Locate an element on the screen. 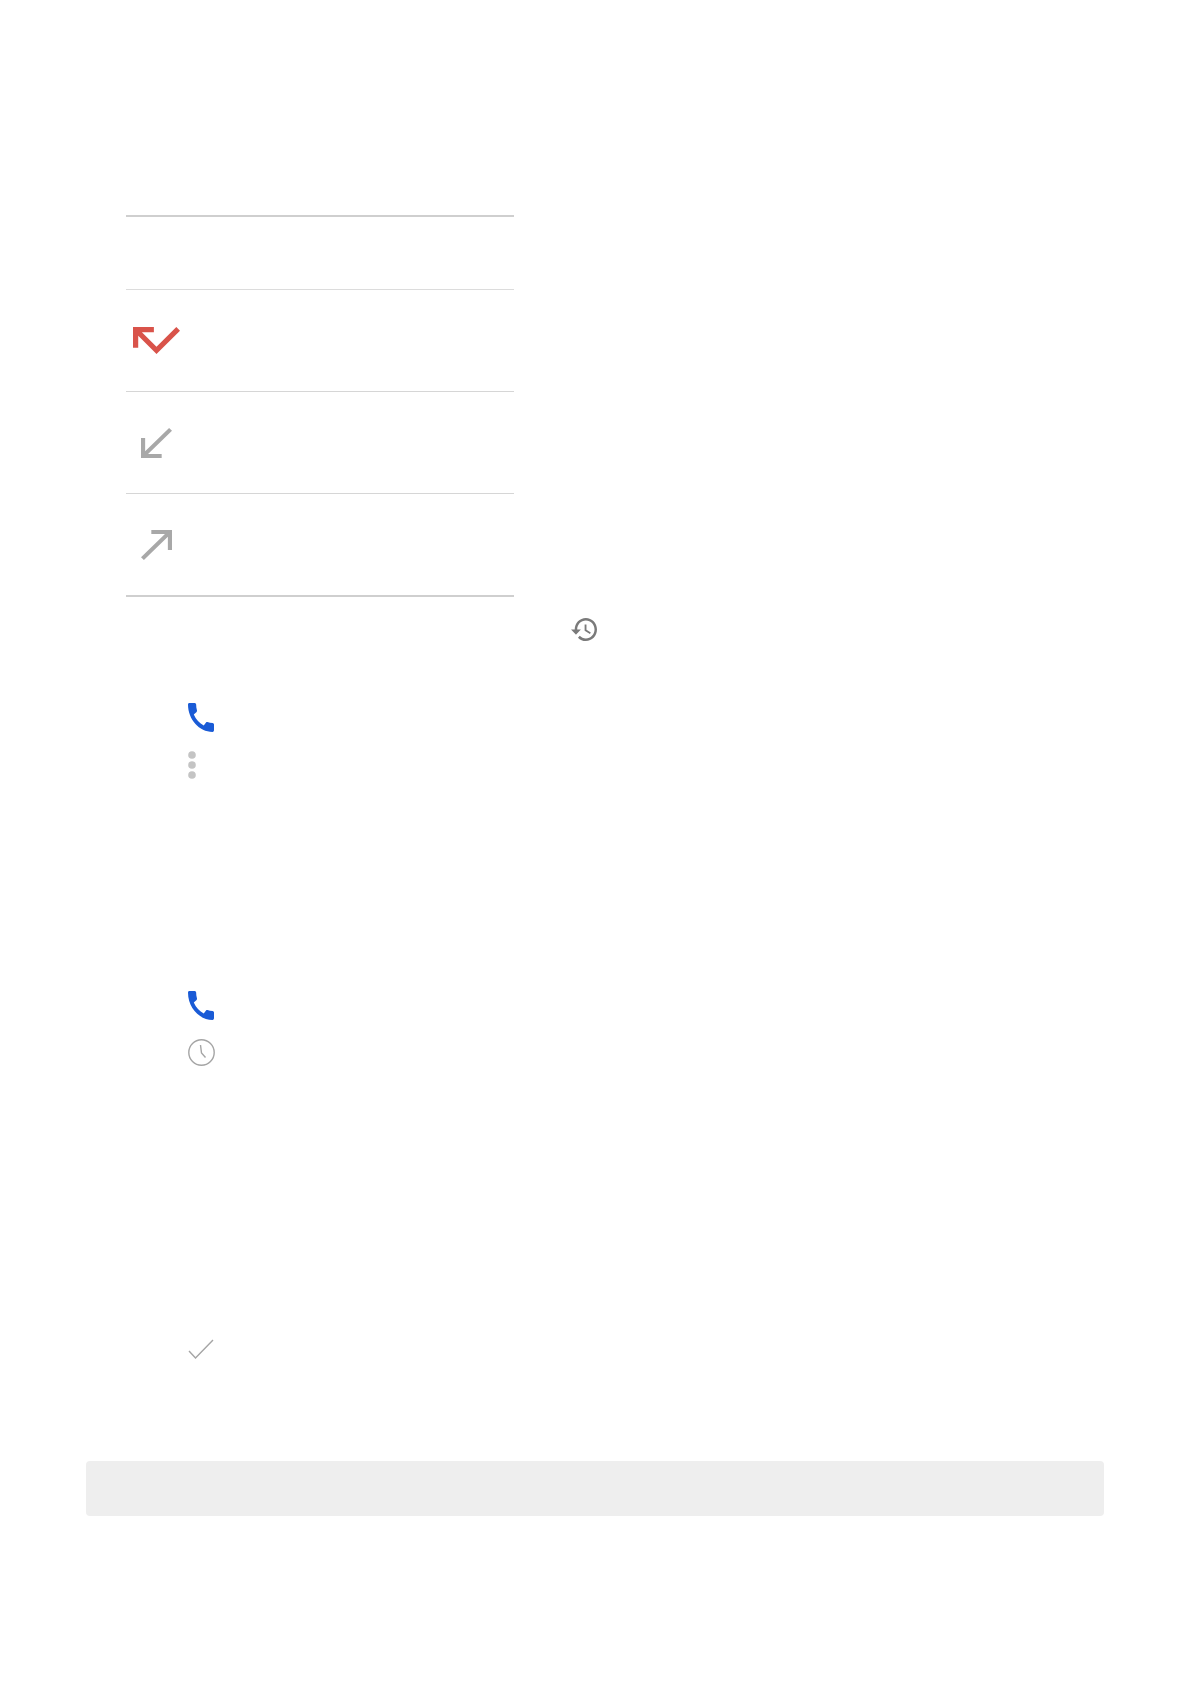 This screenshot has height=1684, width=1191. bent-arrow-icon is located at coordinates (156, 340).